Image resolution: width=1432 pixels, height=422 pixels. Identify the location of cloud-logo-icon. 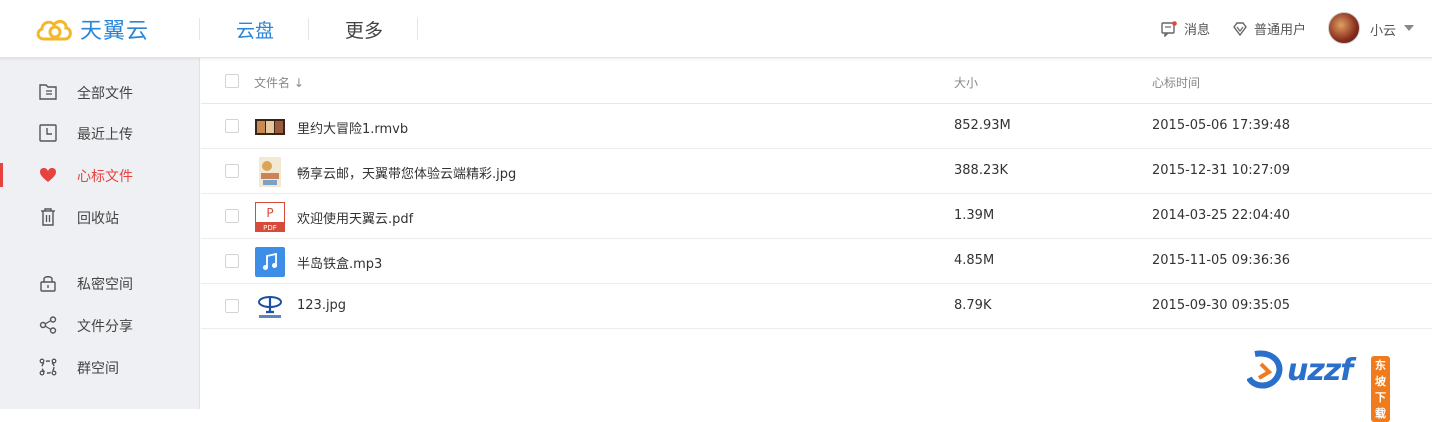
(54, 30).